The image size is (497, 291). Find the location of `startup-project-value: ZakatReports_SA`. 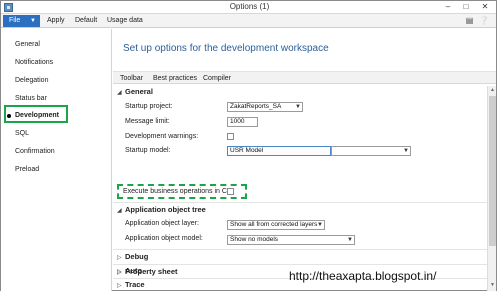

startup-project-value: ZakatReports_SA is located at coordinates (256, 106).